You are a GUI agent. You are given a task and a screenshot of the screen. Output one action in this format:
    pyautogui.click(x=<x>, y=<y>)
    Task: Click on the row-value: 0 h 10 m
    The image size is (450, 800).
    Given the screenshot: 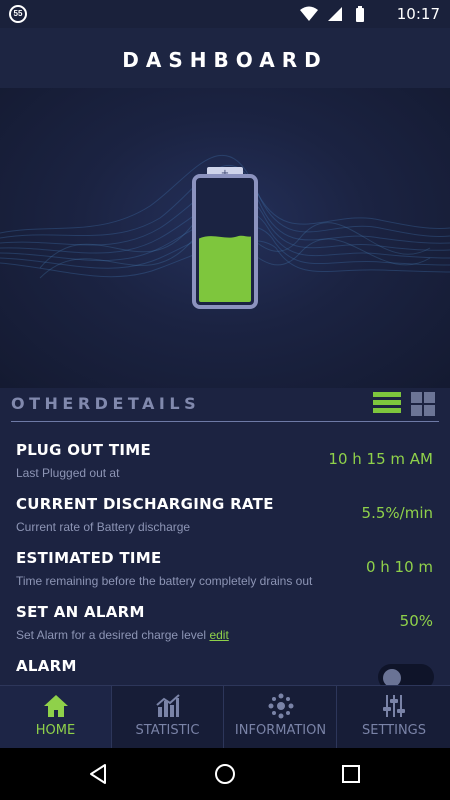 What is the action you would take?
    pyautogui.click(x=399, y=567)
    